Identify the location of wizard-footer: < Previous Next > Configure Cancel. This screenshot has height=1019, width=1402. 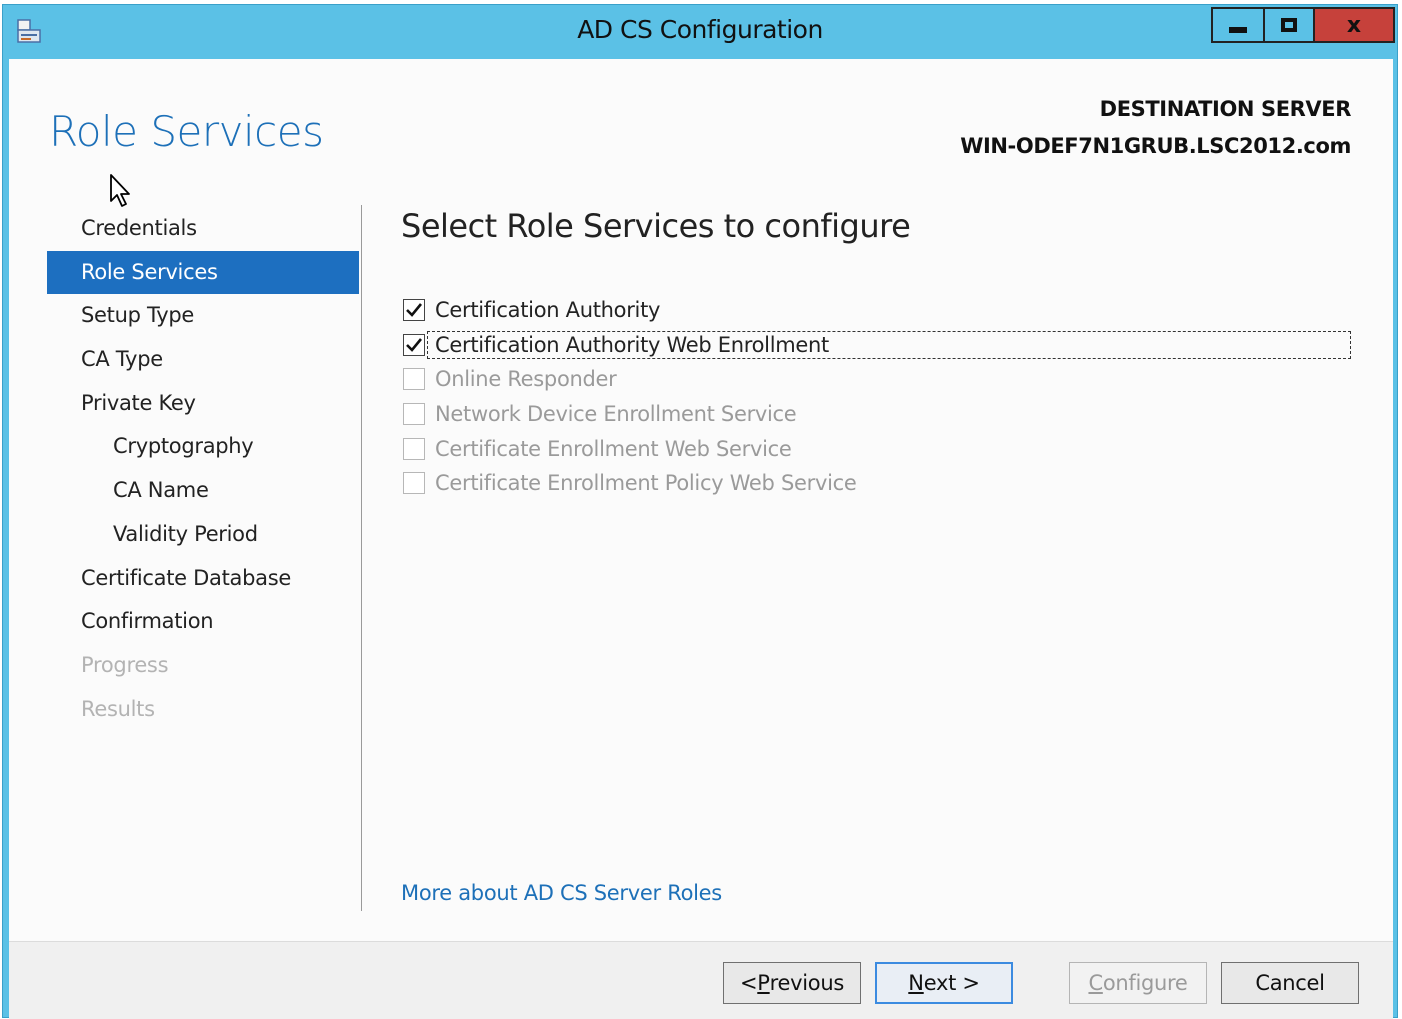
(701, 980).